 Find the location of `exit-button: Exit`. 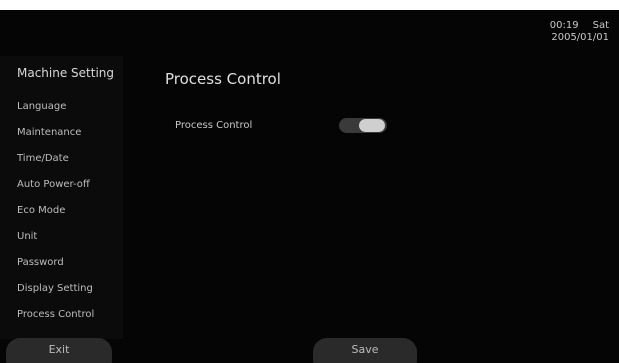

exit-button: Exit is located at coordinates (59, 350).